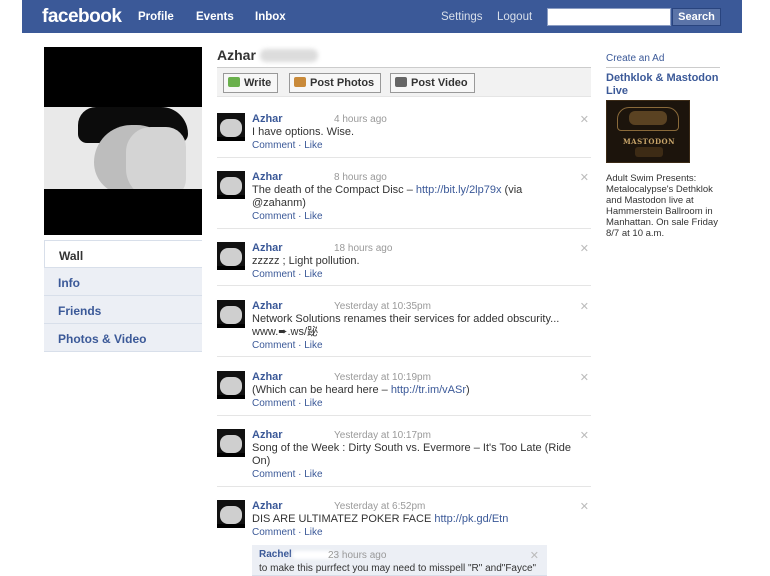  I want to click on story-time: Yesterday at 10:19pm, so click(382, 377).